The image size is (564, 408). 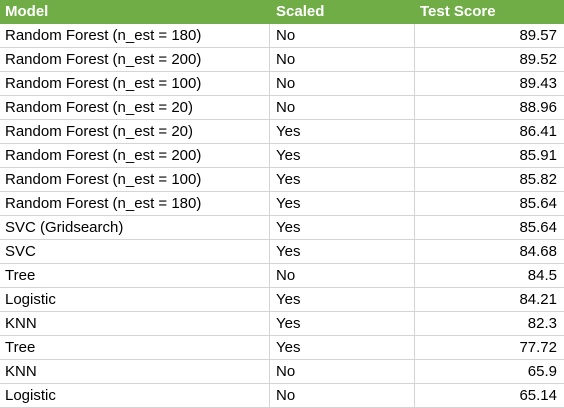 I want to click on cell-test-score: 82.3, so click(x=489, y=324).